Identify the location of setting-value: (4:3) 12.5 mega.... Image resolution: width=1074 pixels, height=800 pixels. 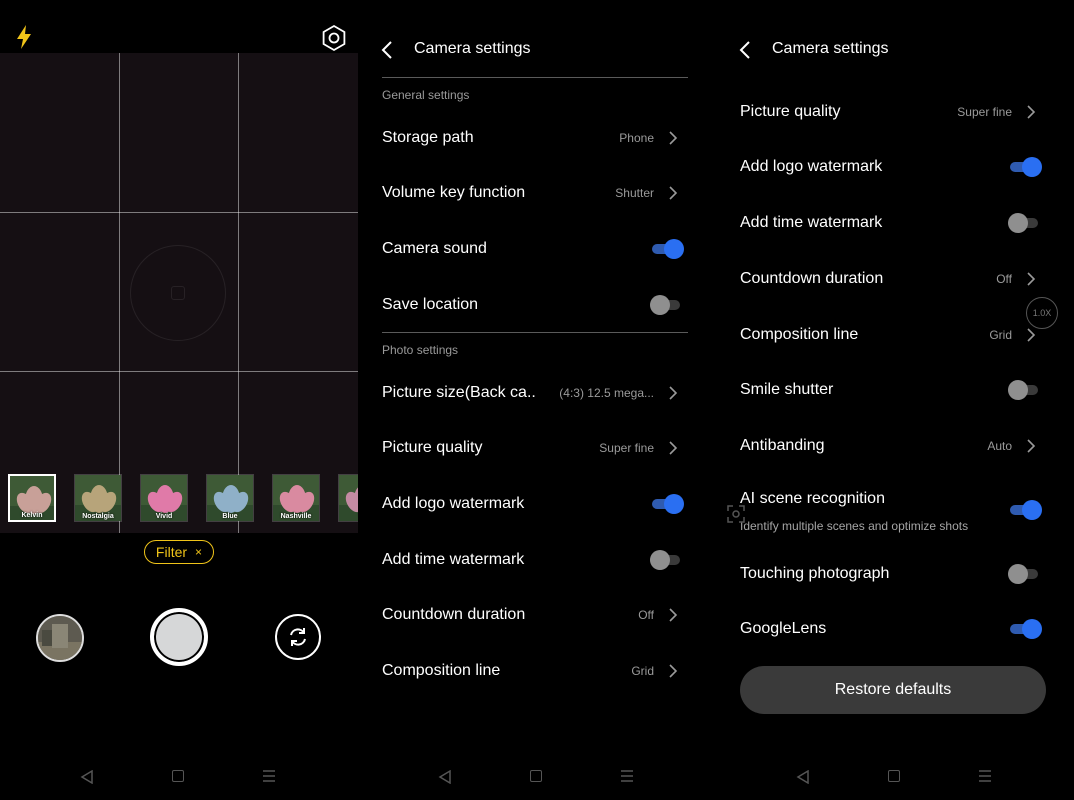
(606, 393).